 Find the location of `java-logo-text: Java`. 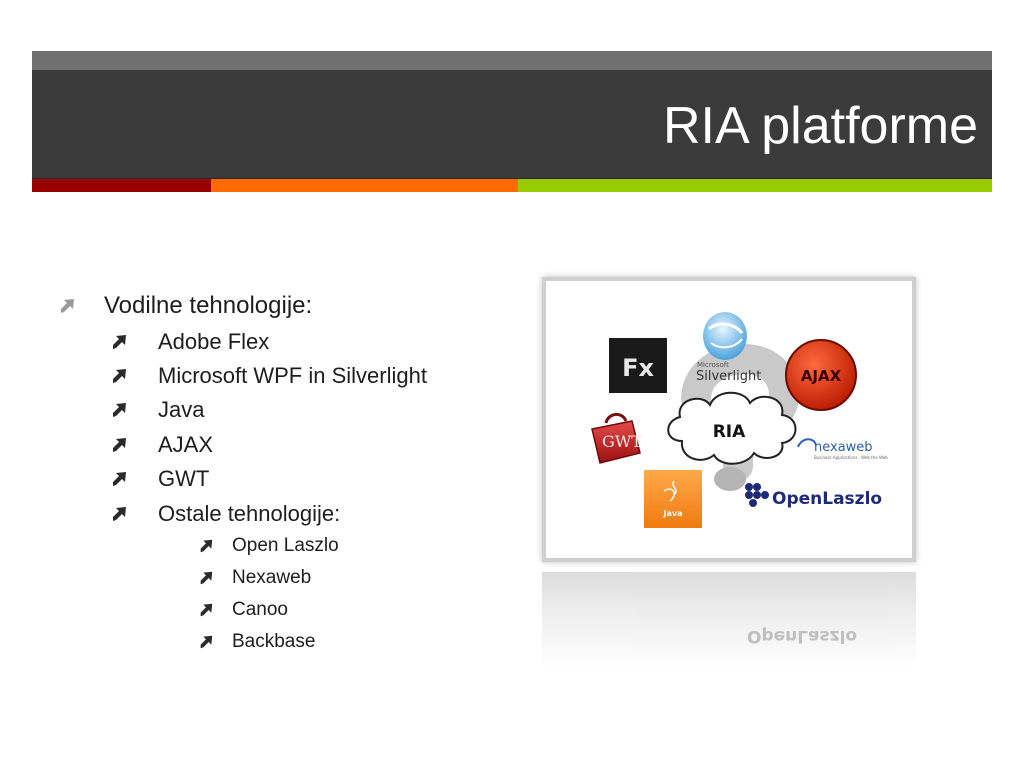

java-logo-text: Java is located at coordinates (673, 513).